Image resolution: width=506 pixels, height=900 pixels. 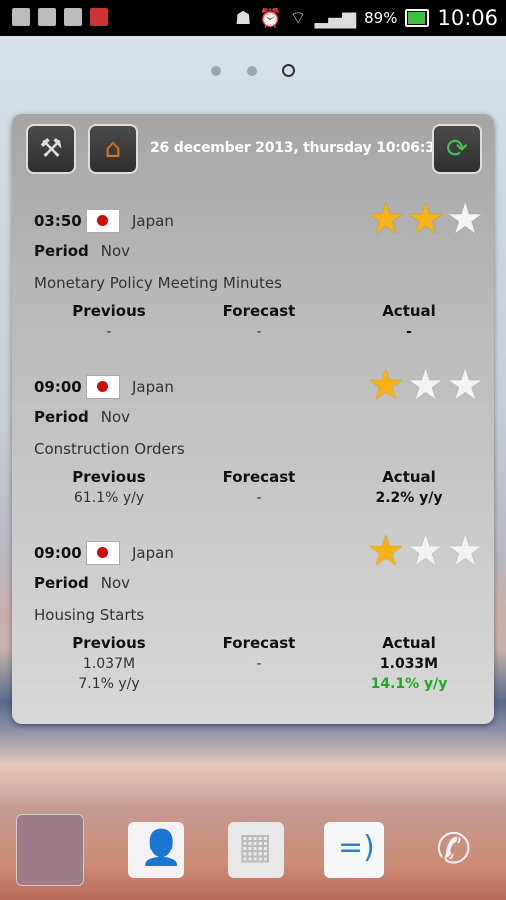 I want to click on homescreen-page-indicator, so click(x=253, y=69).